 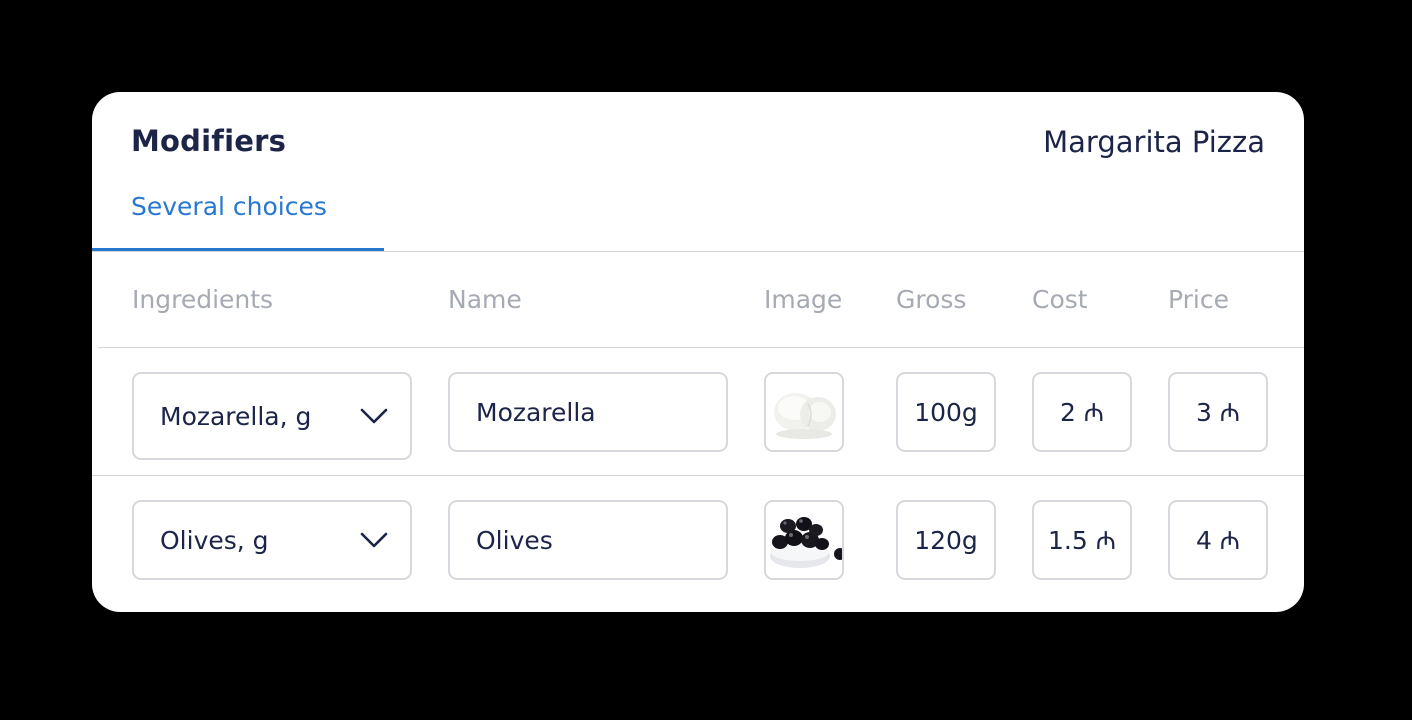 I want to click on name-input-value: Mozarella, so click(x=536, y=412).